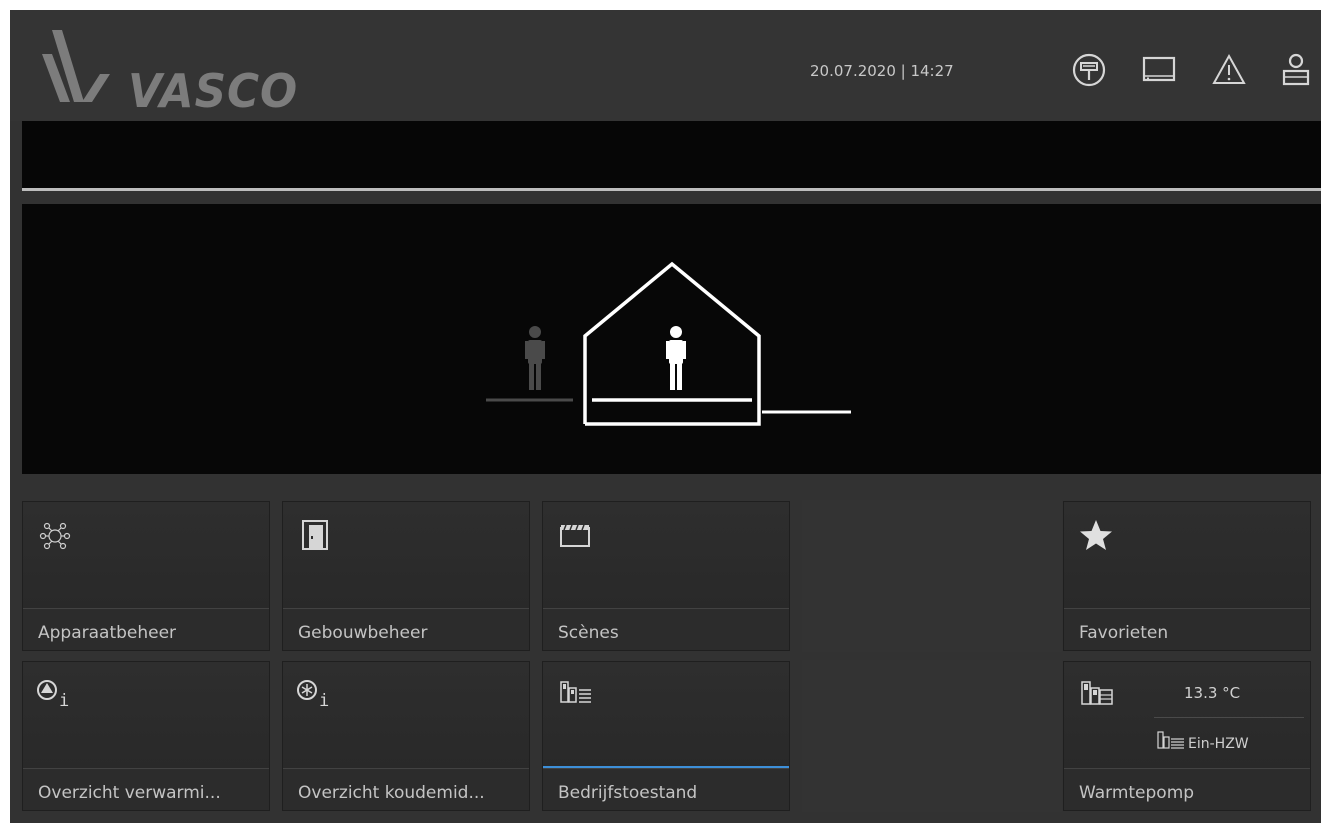  What do you see at coordinates (588, 633) in the screenshot?
I see `tile-label: Scènes` at bounding box center [588, 633].